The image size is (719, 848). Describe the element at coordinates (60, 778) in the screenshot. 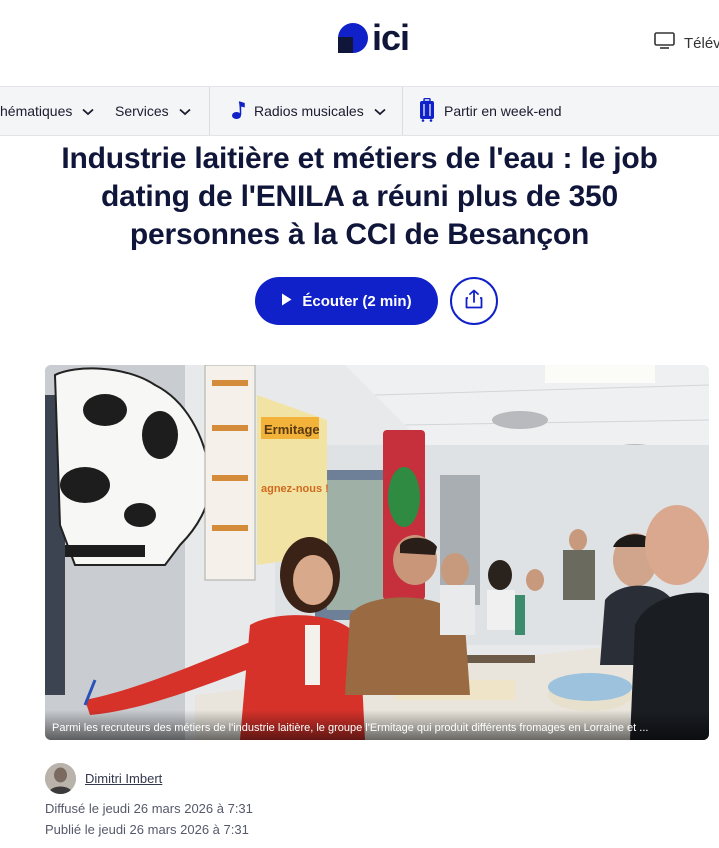

I see `avatar` at that location.